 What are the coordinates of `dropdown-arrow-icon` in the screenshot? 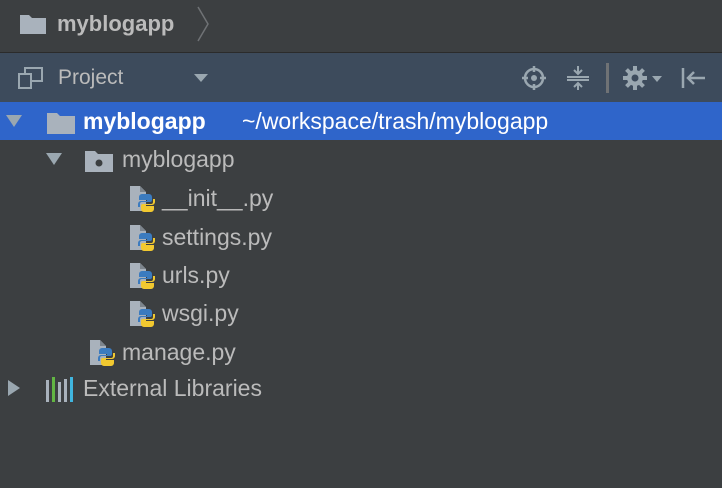 It's located at (201, 78).